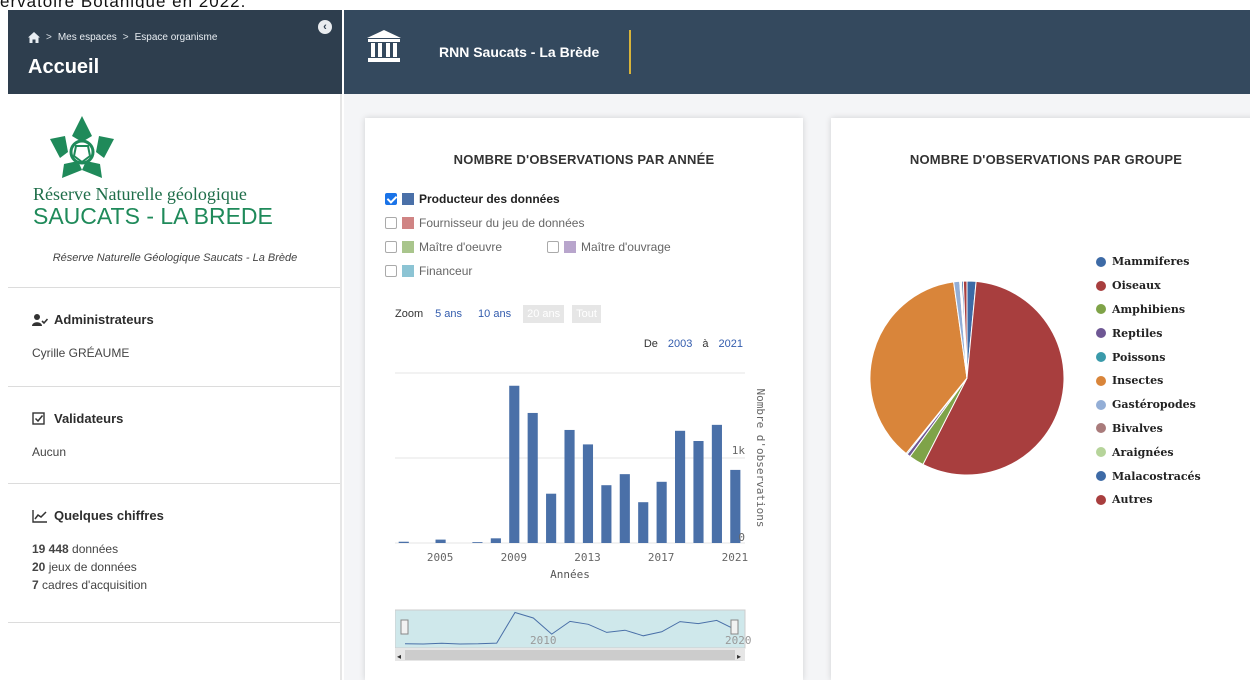 The image size is (1250, 680). I want to click on scroll-right-arrow-icon: ▸, so click(739, 656).